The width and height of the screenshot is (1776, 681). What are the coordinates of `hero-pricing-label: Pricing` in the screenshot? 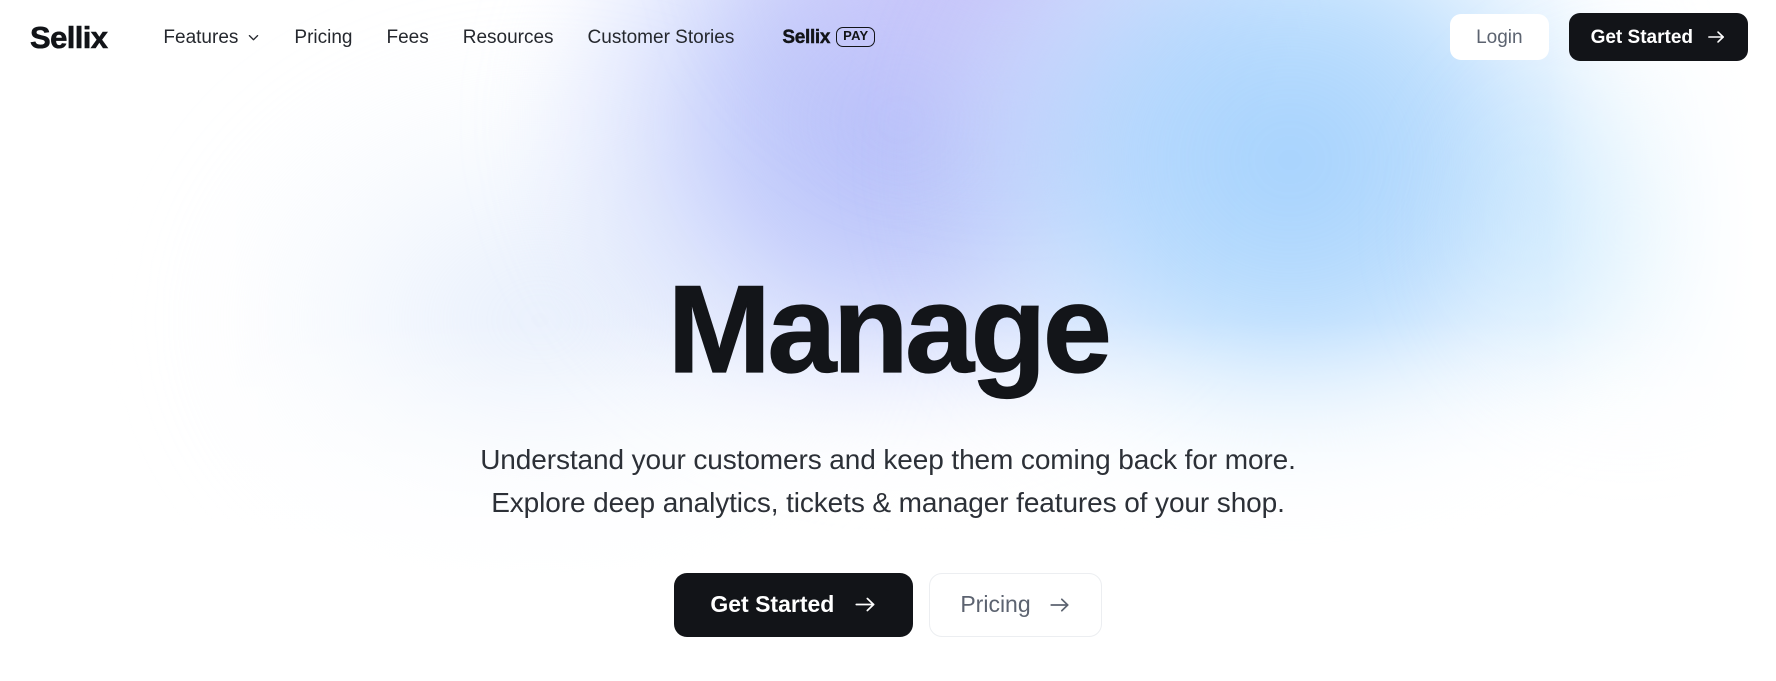 It's located at (995, 604).